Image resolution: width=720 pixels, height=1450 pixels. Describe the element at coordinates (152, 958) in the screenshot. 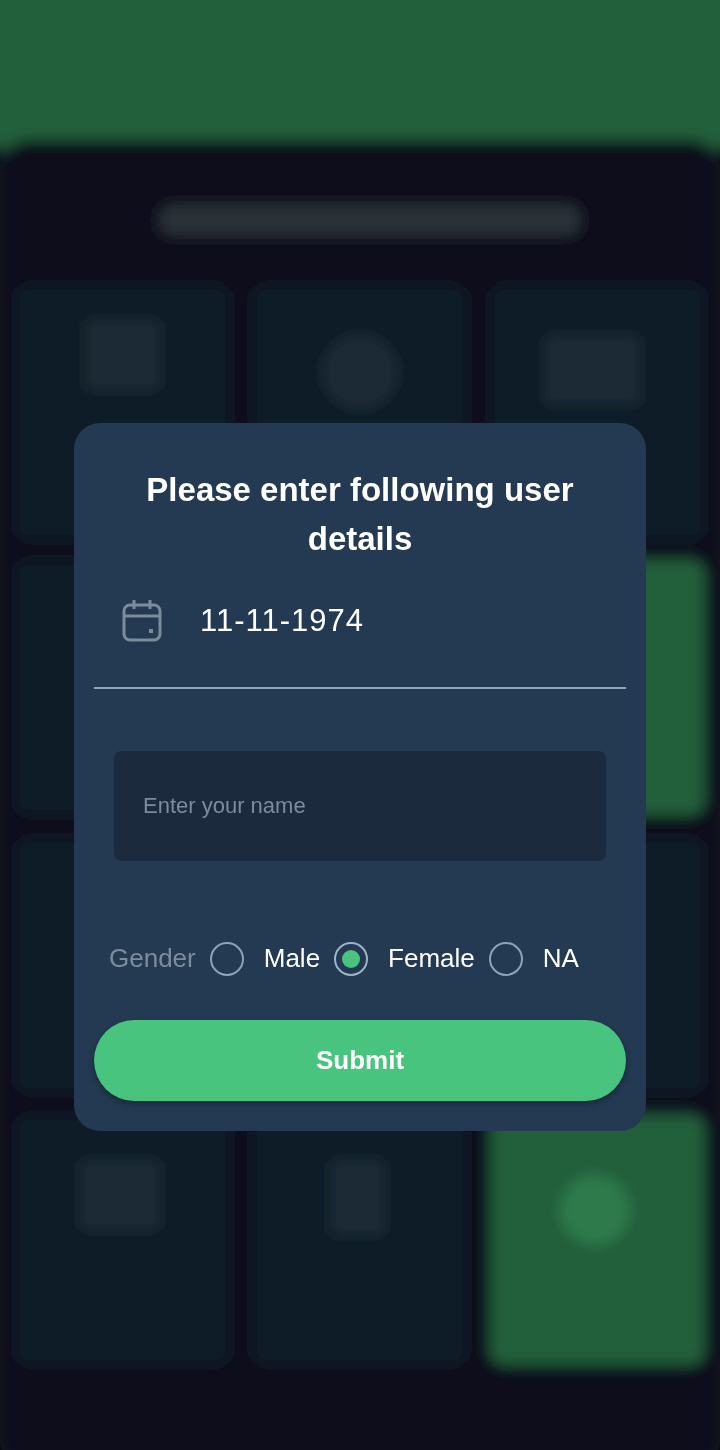

I see `gender-label: Gender` at that location.